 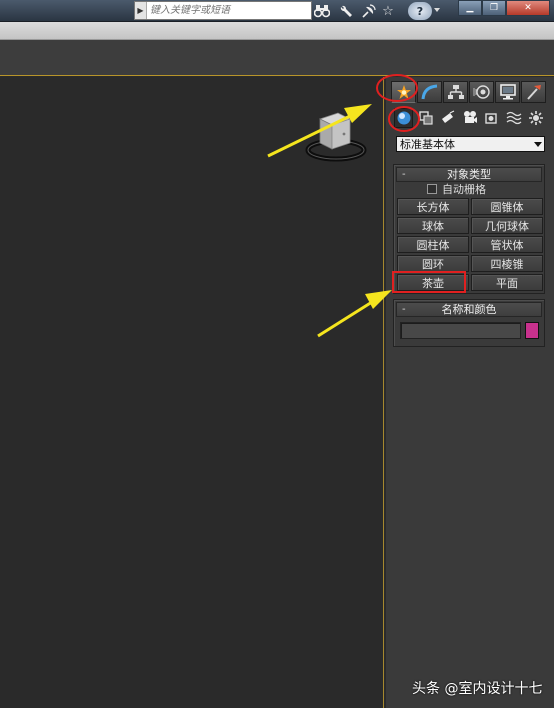 I want to click on satellite-icon, so click(x=368, y=11).